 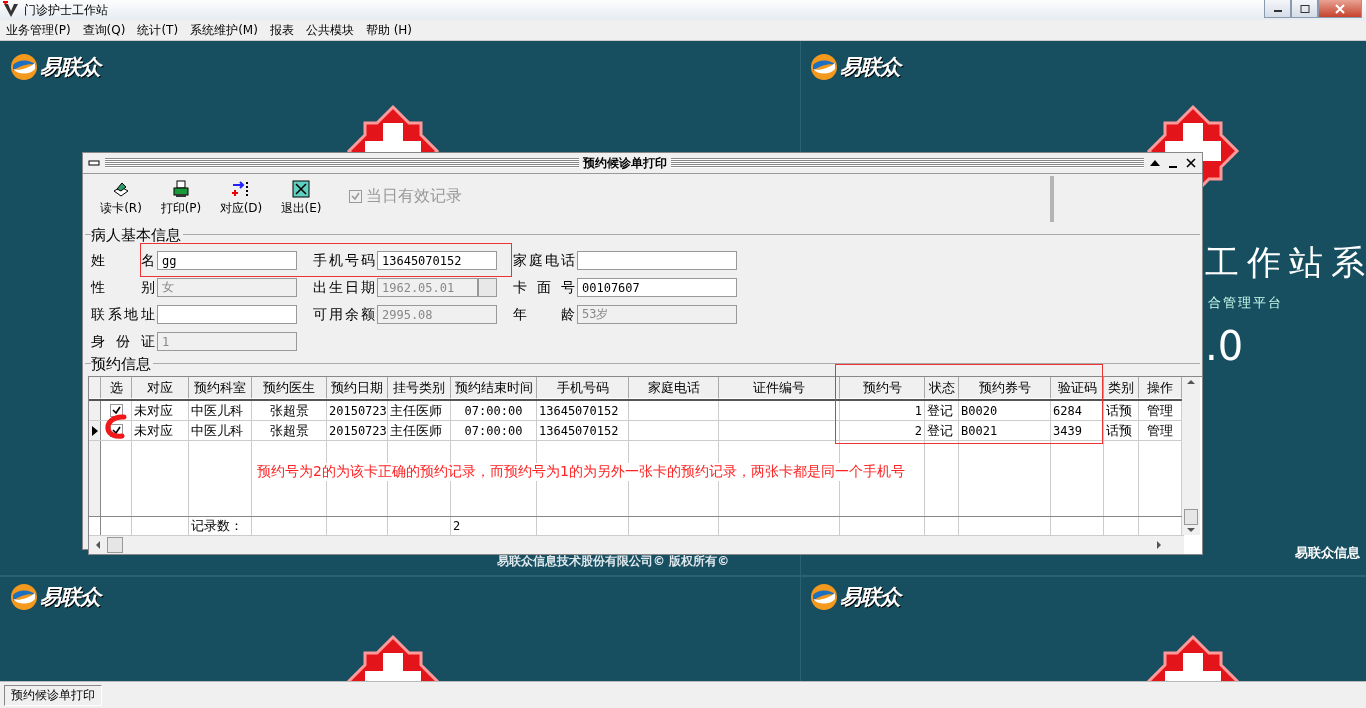 What do you see at coordinates (11, 10) in the screenshot?
I see `app-icon` at bounding box center [11, 10].